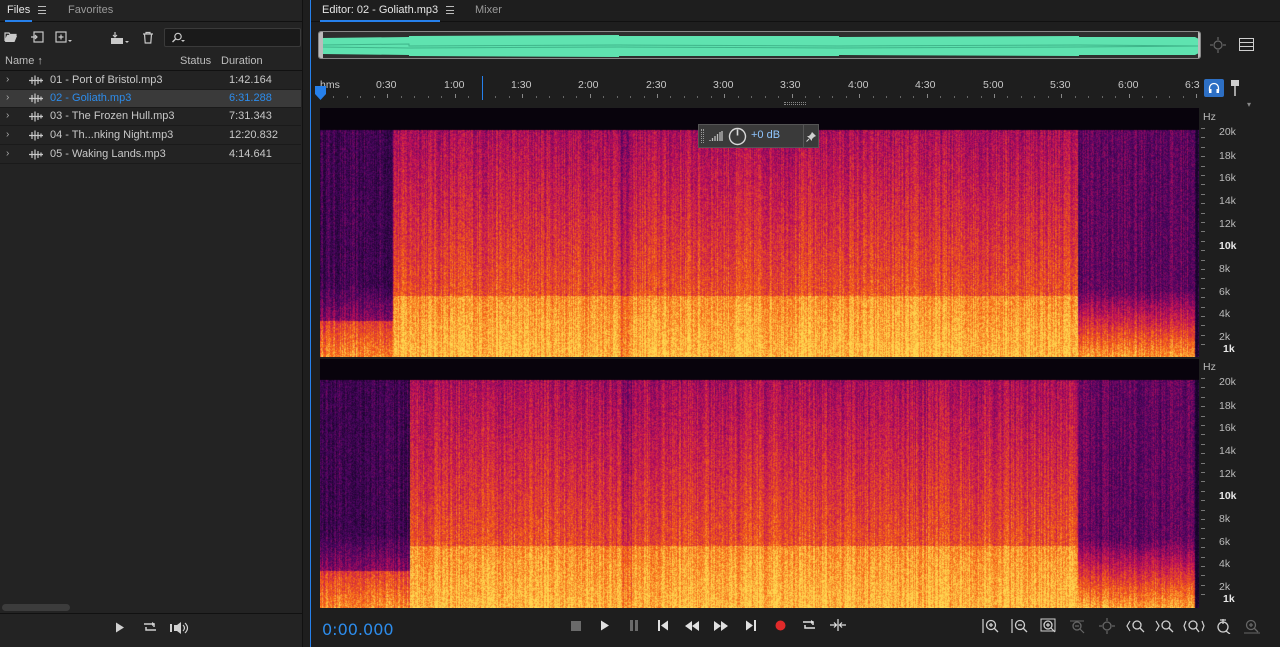 This screenshot has height=647, width=1280. Describe the element at coordinates (320, 93) in the screenshot. I see `playhead-icon` at that location.